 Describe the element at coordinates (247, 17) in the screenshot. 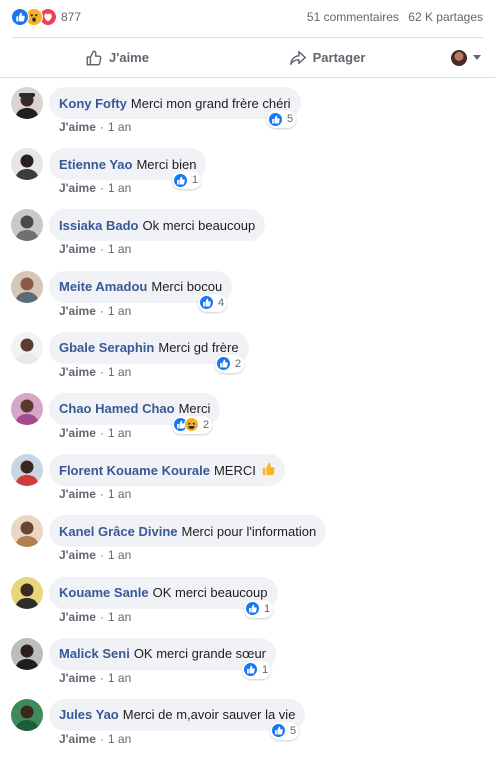

I see `post-stats-bar: 877 51 commentaires 62 K partages` at that location.